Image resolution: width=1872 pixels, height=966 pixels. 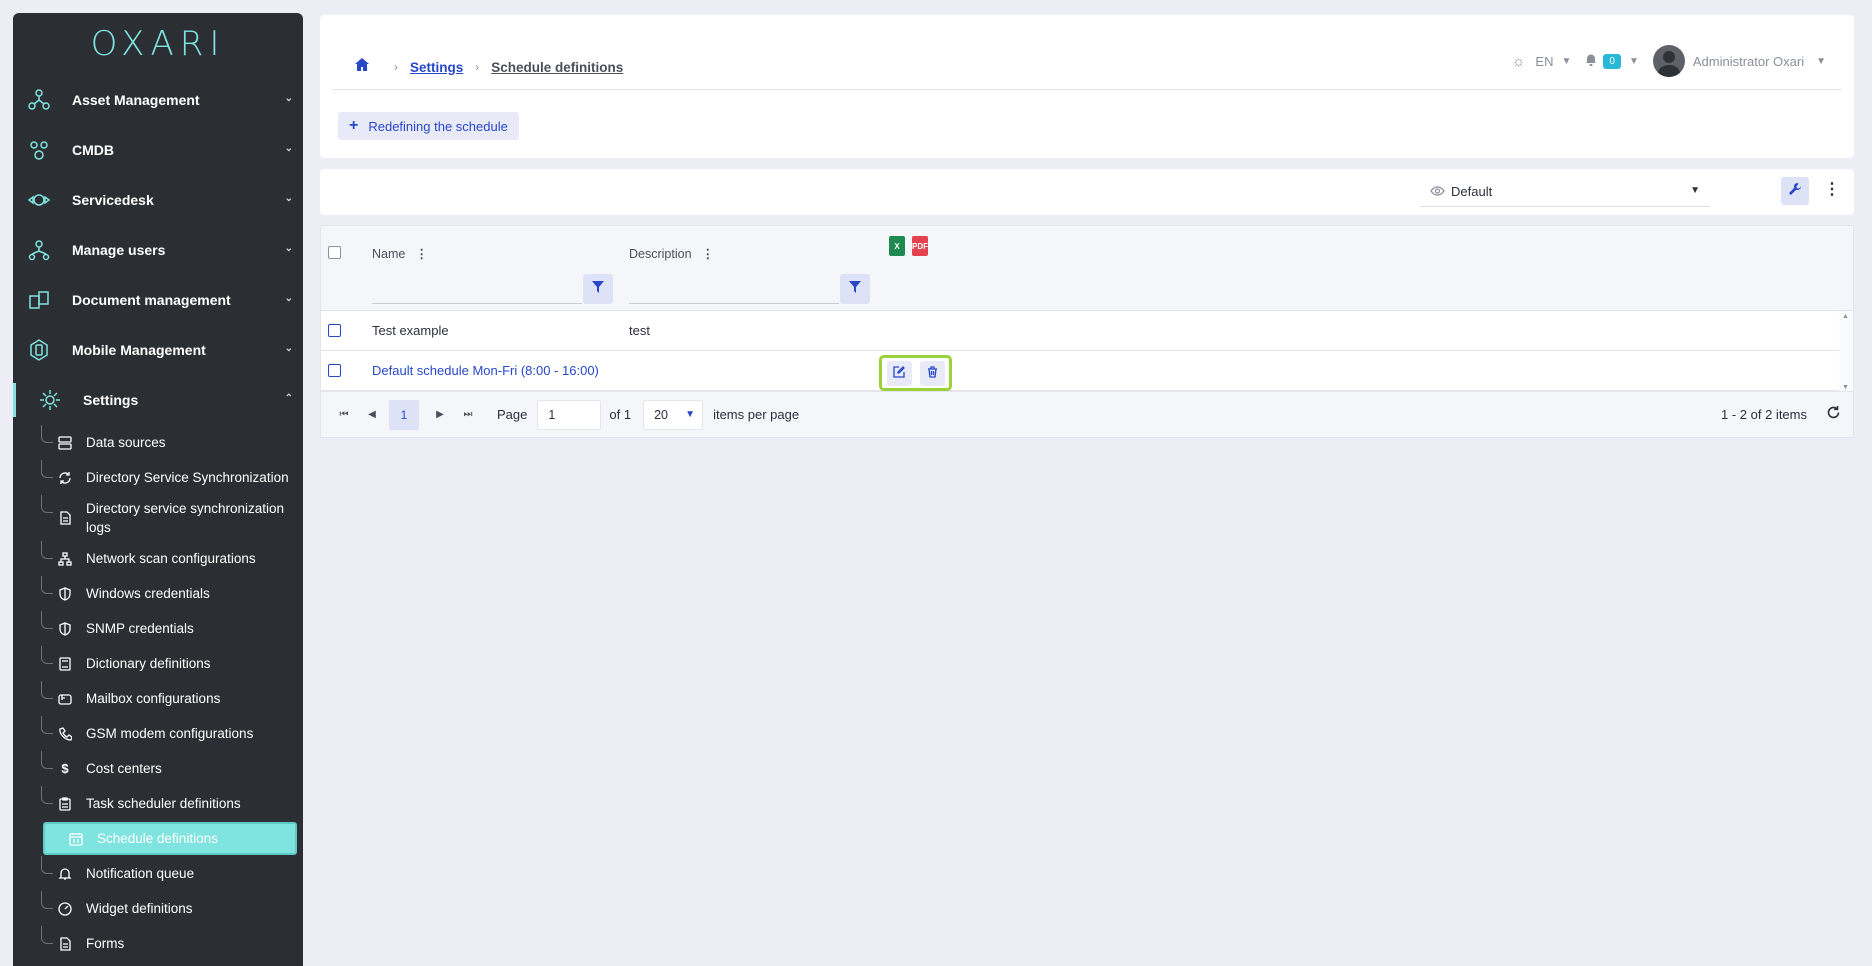 What do you see at coordinates (1845, 316) in the screenshot?
I see `scroll-up-icon: ▲` at bounding box center [1845, 316].